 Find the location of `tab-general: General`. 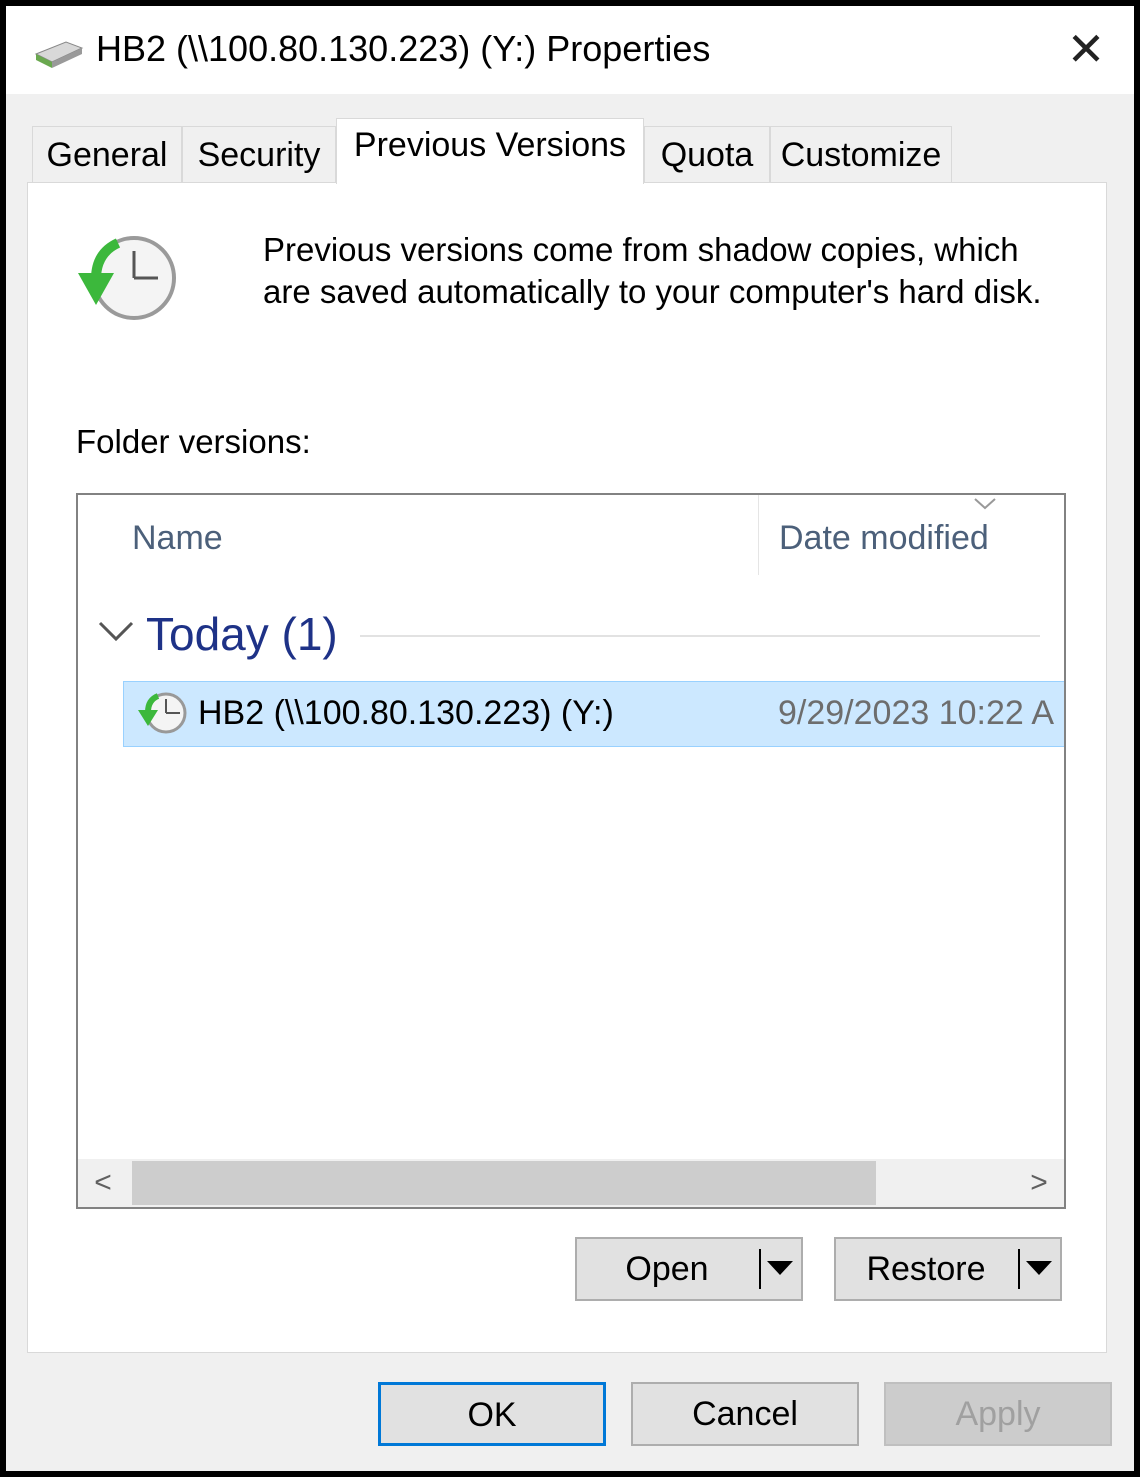

tab-general: General is located at coordinates (107, 154).